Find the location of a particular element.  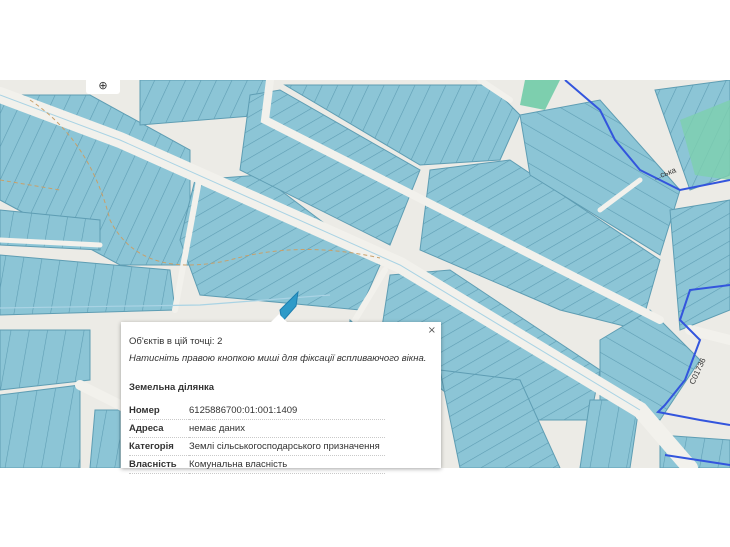

locate-button: ⊕ is located at coordinates (103, 87).